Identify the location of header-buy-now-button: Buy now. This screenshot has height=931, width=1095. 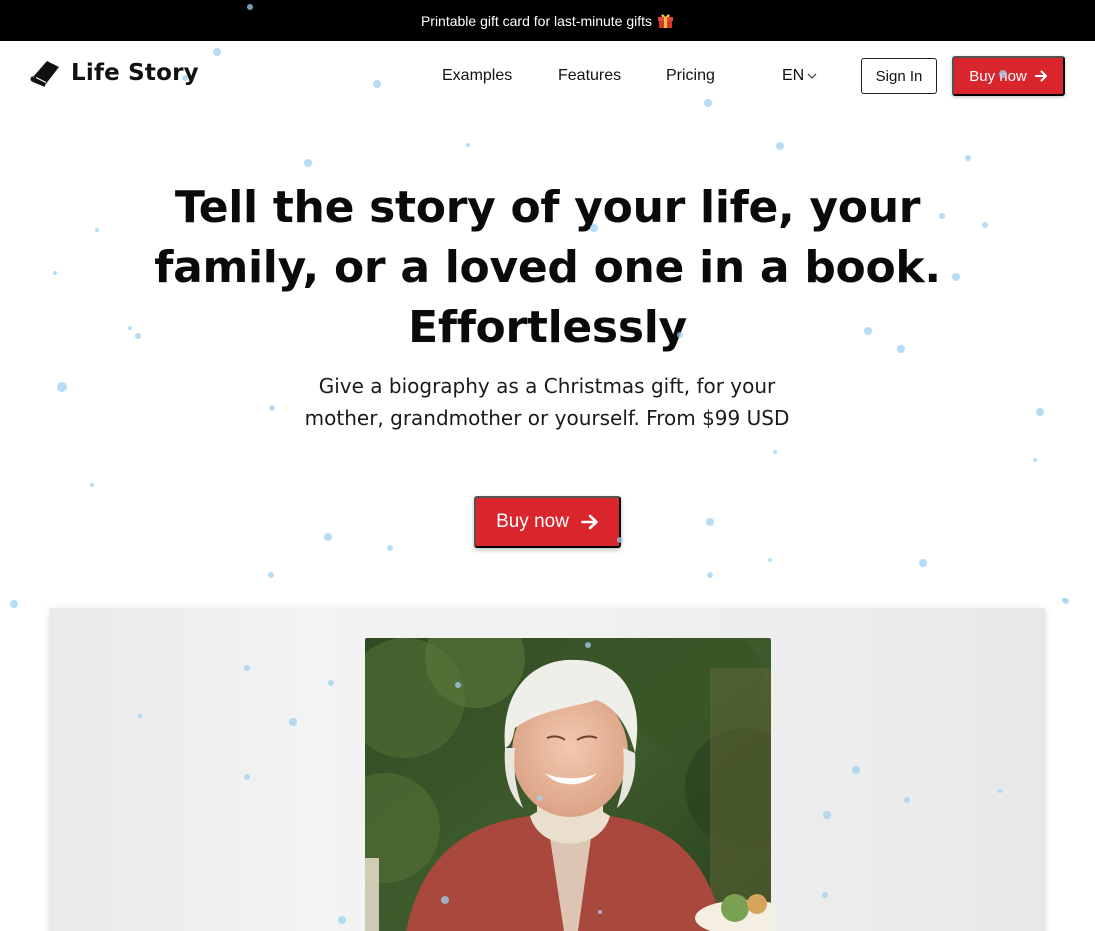
(1008, 76).